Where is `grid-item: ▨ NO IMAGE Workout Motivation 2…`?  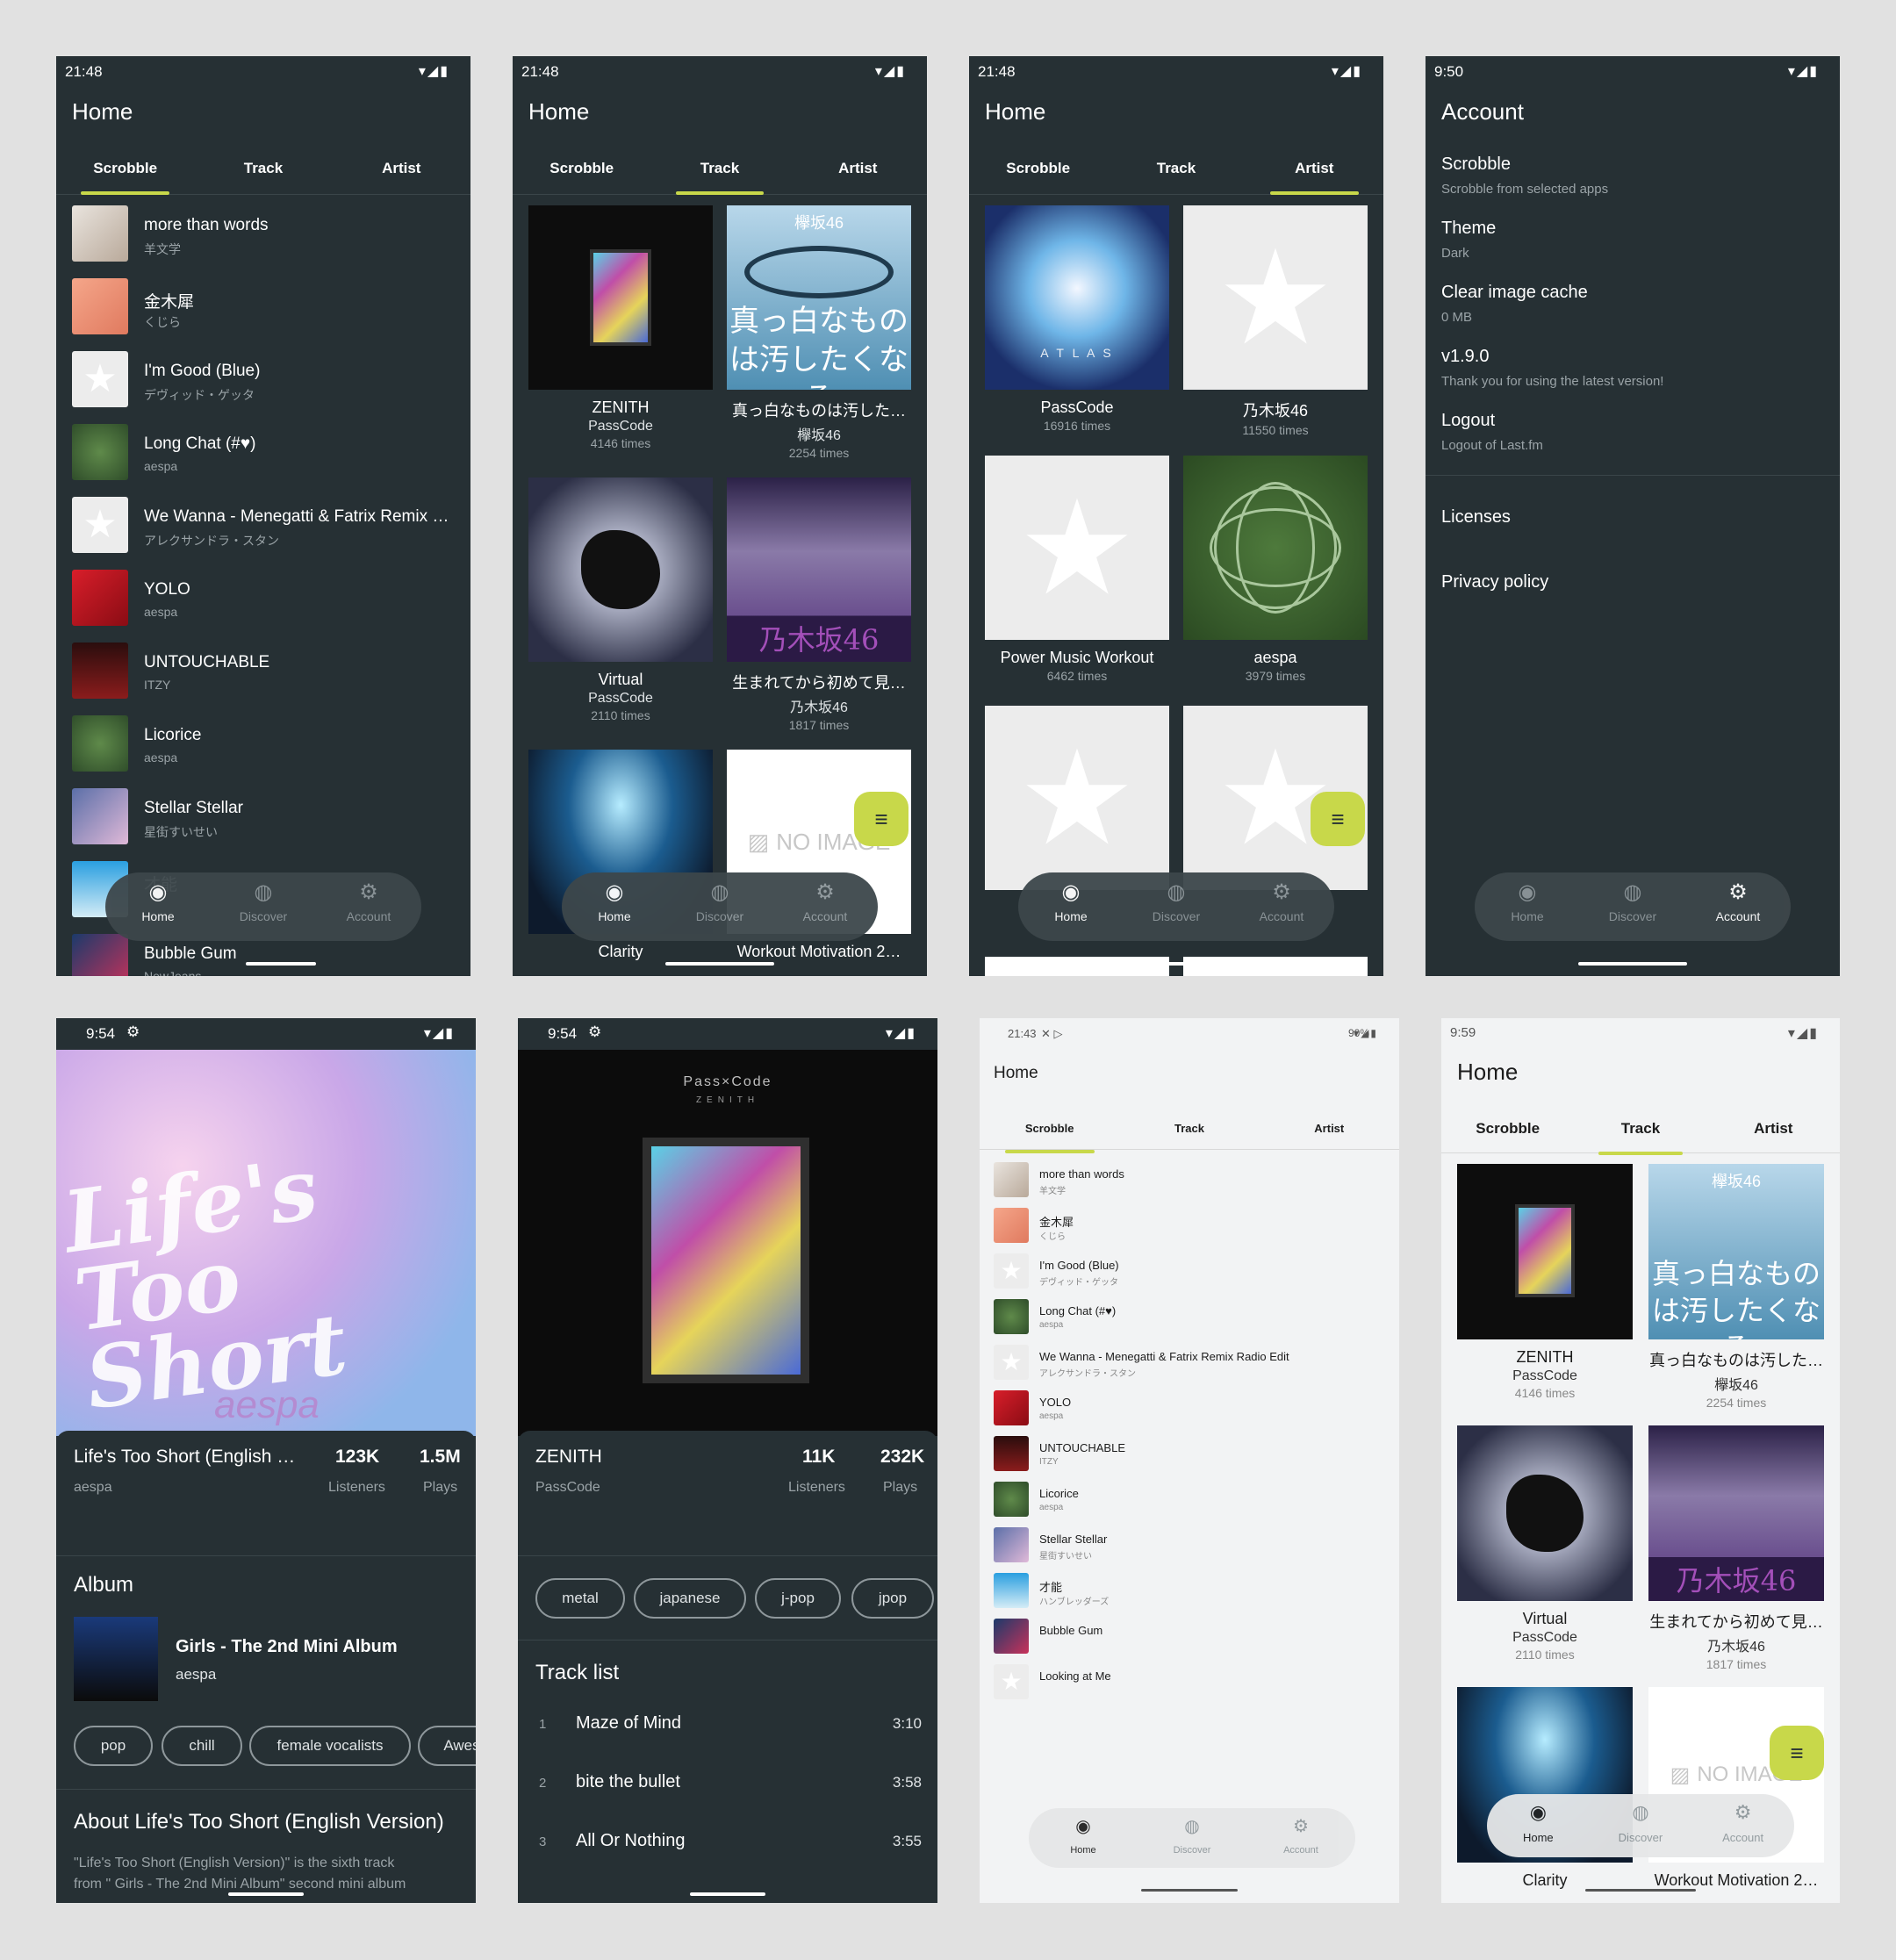 grid-item: ▨ NO IMAGE Workout Motivation 2… is located at coordinates (1736, 1788).